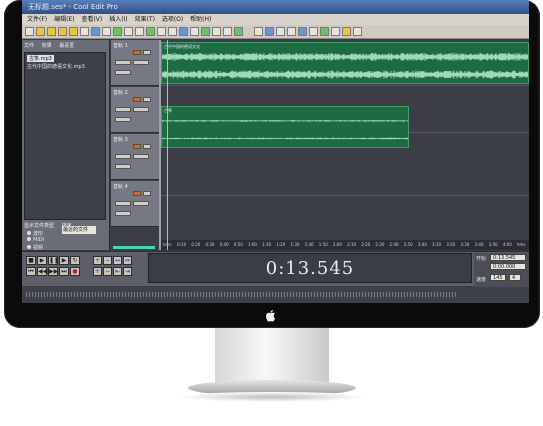  Describe the element at coordinates (37, 19) in the screenshot. I see `menu-file: 文件(F)` at that location.